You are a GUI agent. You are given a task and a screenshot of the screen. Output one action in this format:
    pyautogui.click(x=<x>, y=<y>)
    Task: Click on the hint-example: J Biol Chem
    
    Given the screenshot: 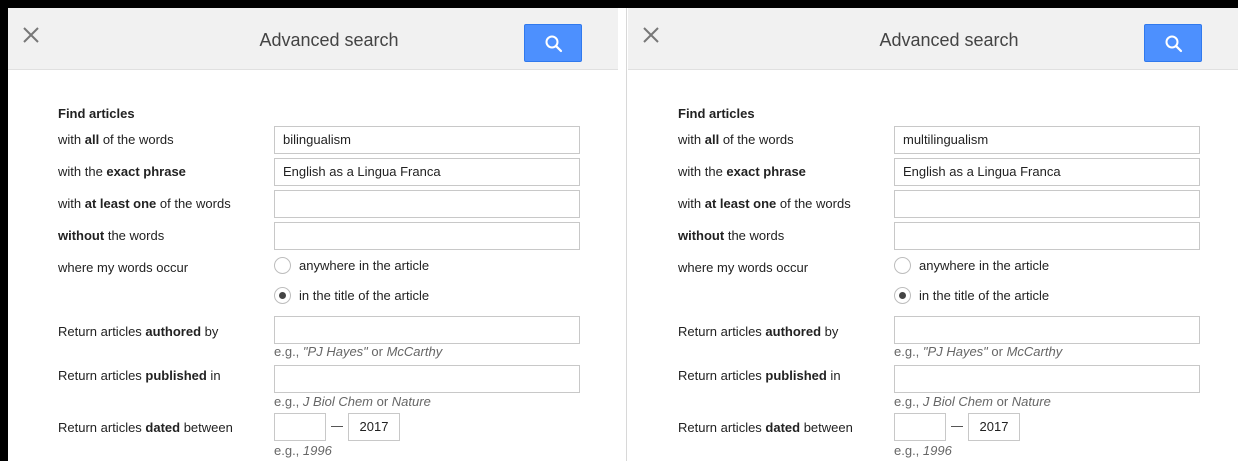 What is the action you would take?
    pyautogui.click(x=337, y=401)
    